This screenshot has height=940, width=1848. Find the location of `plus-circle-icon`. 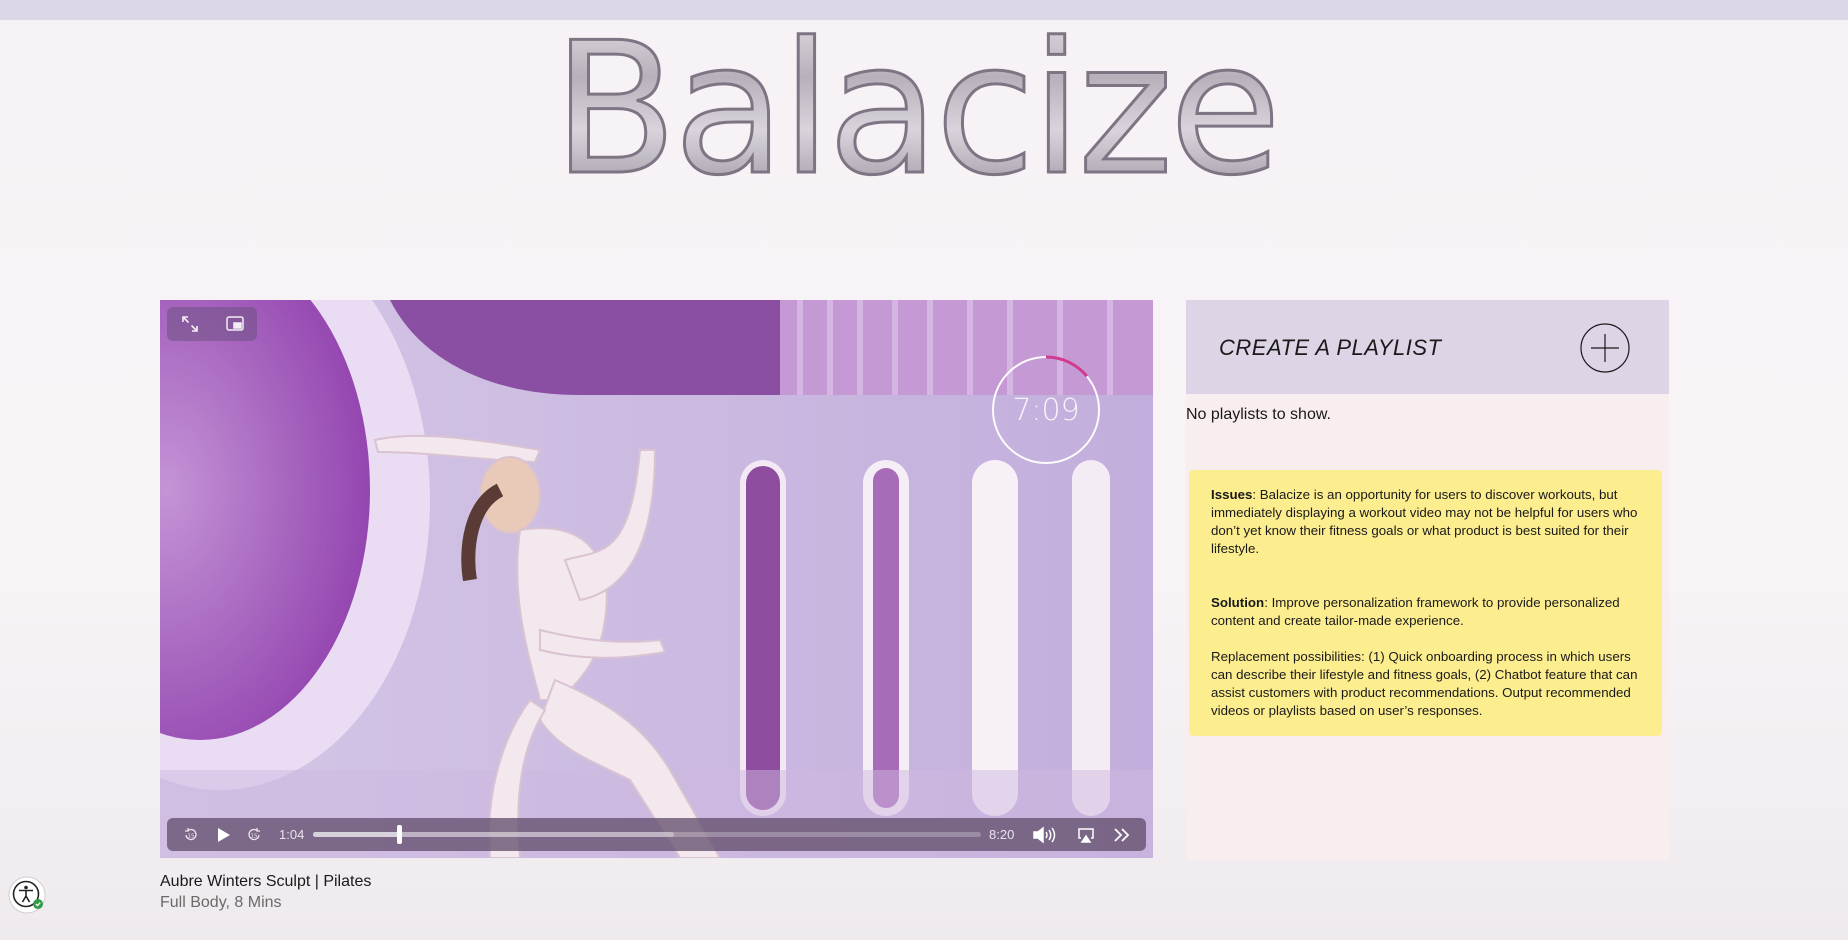

plus-circle-icon is located at coordinates (1605, 348).